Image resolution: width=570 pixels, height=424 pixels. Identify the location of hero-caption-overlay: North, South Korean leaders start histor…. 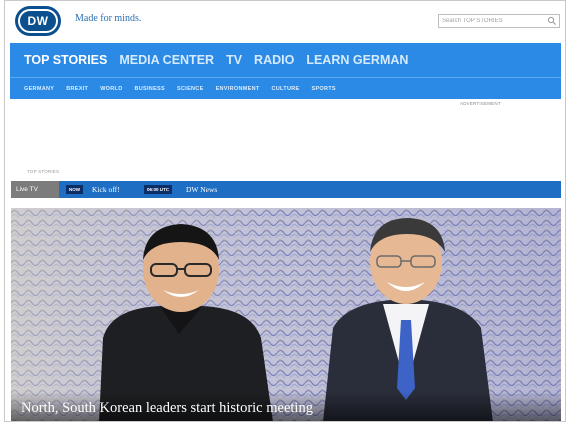
(286, 406).